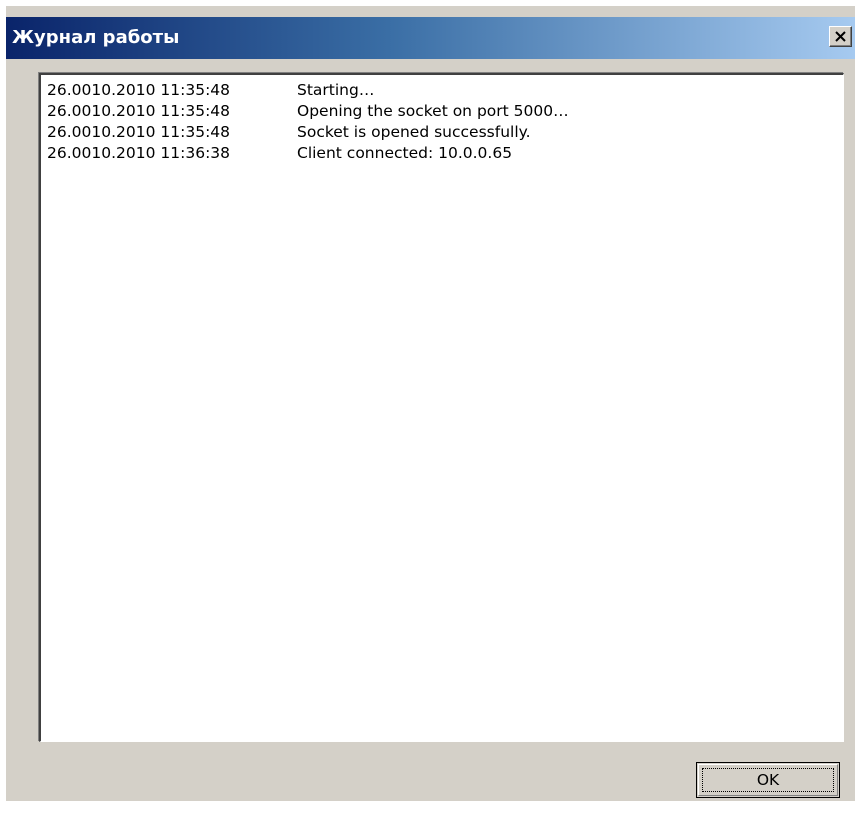 The width and height of the screenshot is (859, 827). What do you see at coordinates (139, 153) in the screenshot?
I see `log-entry-time: 26.0010.2010 11:36:38` at bounding box center [139, 153].